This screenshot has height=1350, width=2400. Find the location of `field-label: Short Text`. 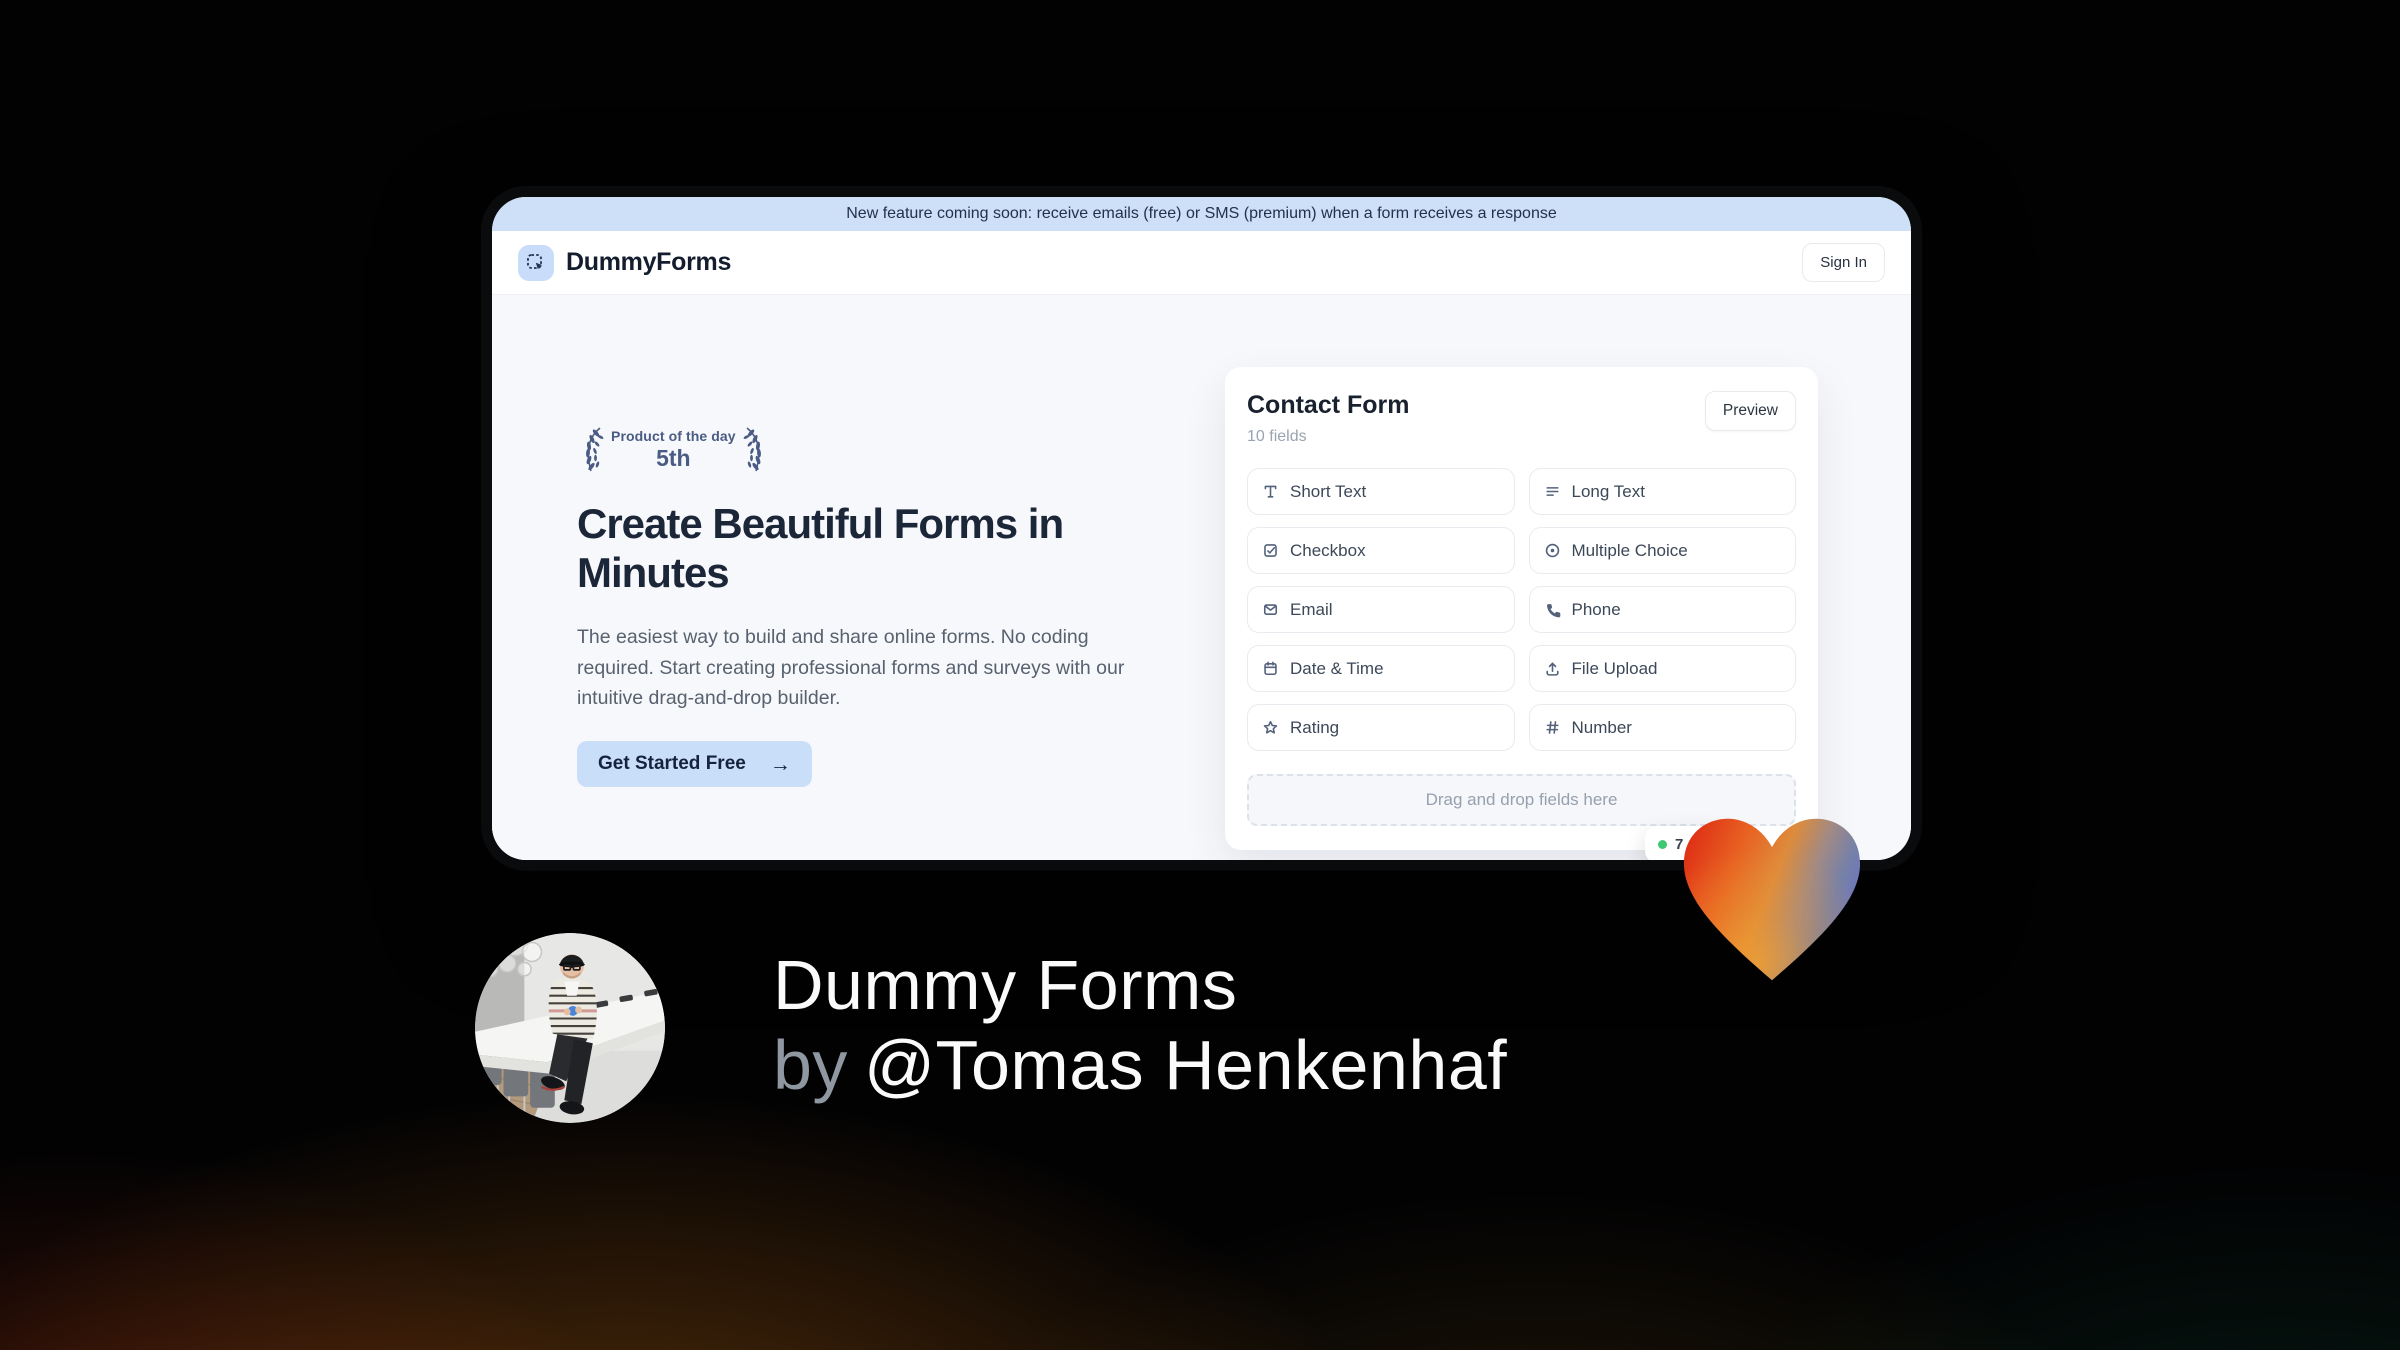

field-label: Short Text is located at coordinates (1328, 491).